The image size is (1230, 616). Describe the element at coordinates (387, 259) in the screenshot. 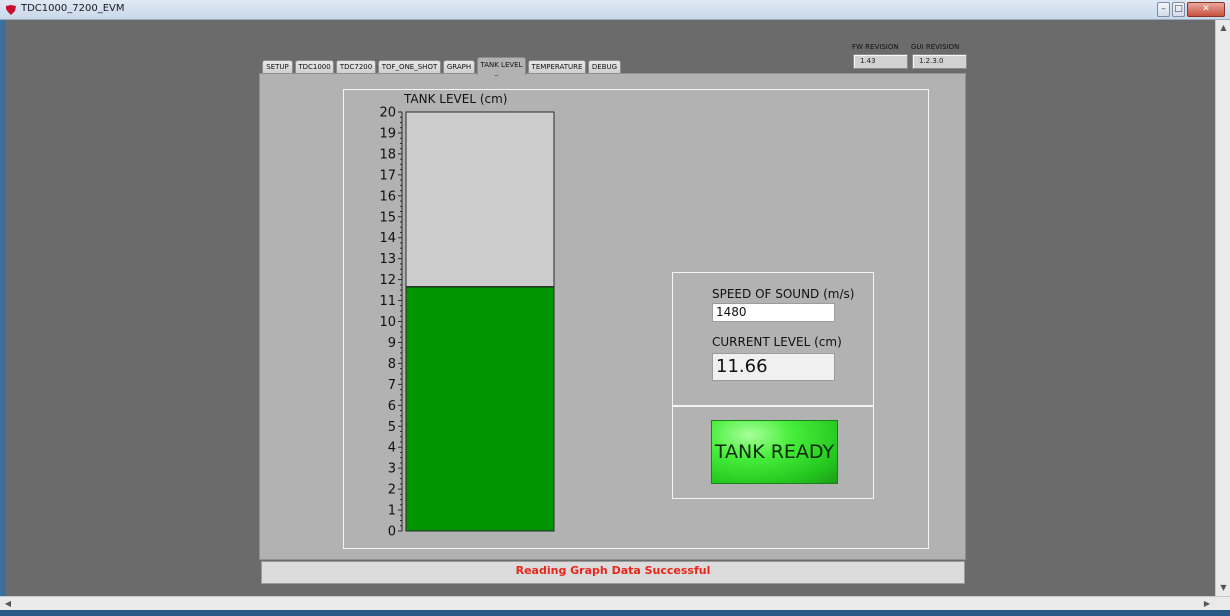

I see `y-tick-label: 13` at that location.